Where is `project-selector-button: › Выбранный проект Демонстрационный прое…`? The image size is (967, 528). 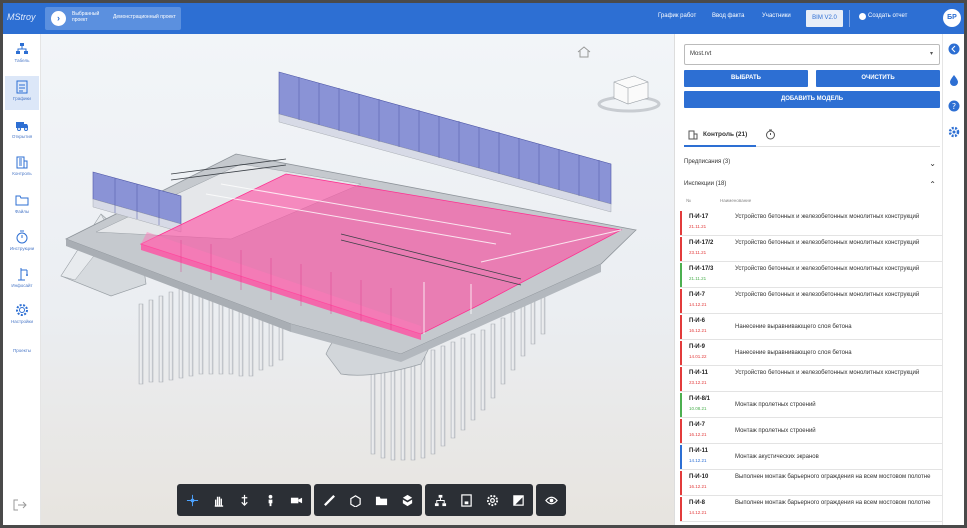
project-selector-button: › Выбранный проект Демонстрационный прое… is located at coordinates (113, 18).